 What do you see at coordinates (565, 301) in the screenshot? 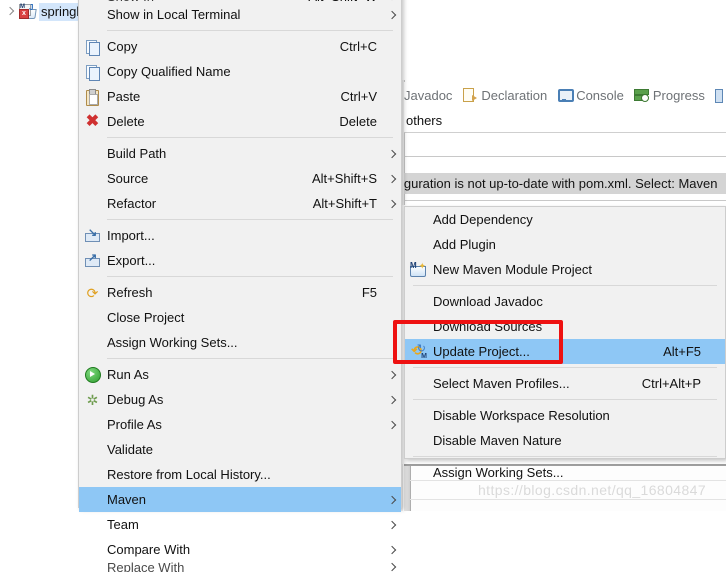
I see `submenu-item-download-javadoc: Download Javadoc` at bounding box center [565, 301].